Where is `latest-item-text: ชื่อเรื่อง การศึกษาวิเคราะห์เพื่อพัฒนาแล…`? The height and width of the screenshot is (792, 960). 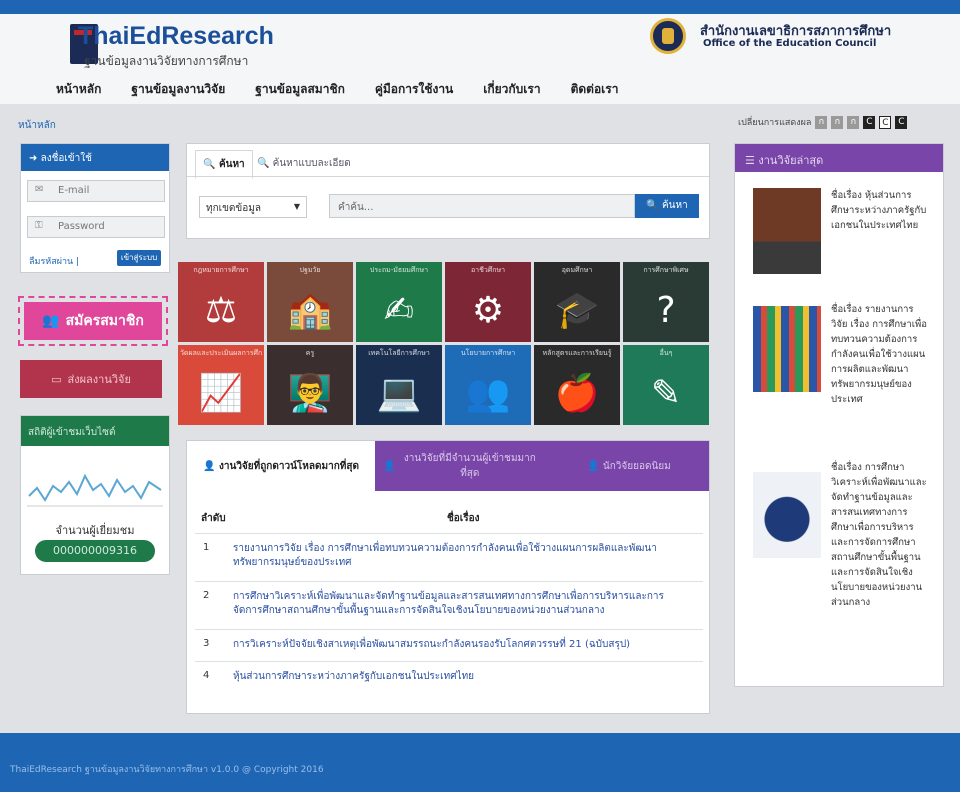
latest-item-text: ชื่อเรื่อง การศึกษาวิเคราะห์เพื่อพัฒนาแล… is located at coordinates (880, 535).